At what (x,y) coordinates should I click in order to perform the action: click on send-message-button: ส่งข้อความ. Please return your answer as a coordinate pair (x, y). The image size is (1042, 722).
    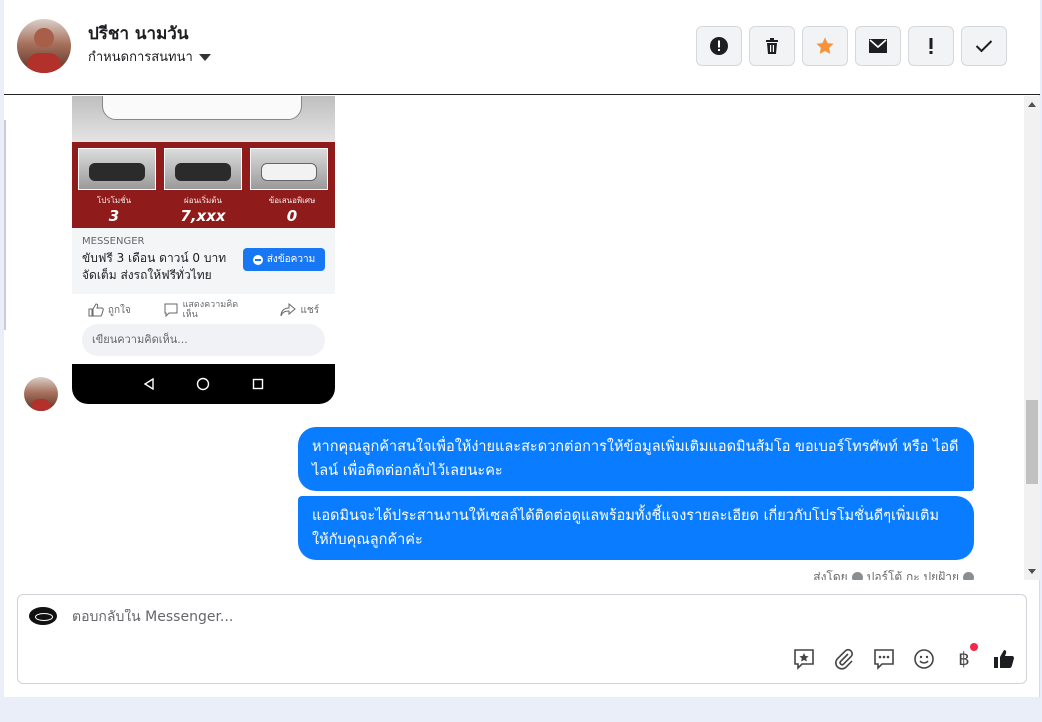
    Looking at the image, I should click on (284, 259).